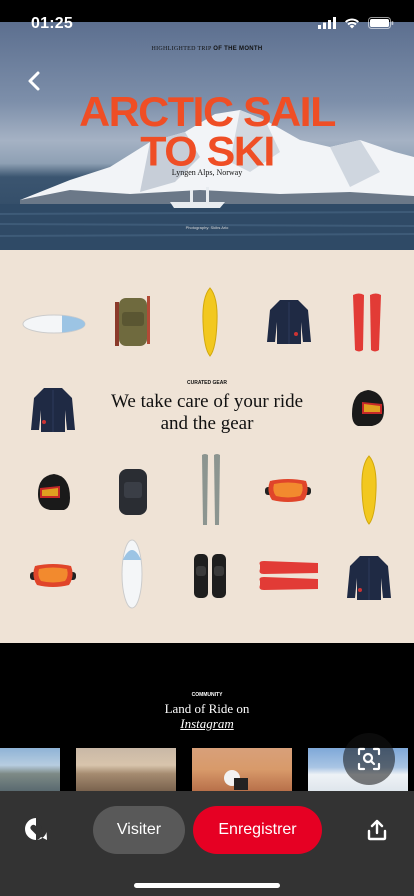  What do you see at coordinates (327, 23) in the screenshot?
I see `cellular-signal-icon` at bounding box center [327, 23].